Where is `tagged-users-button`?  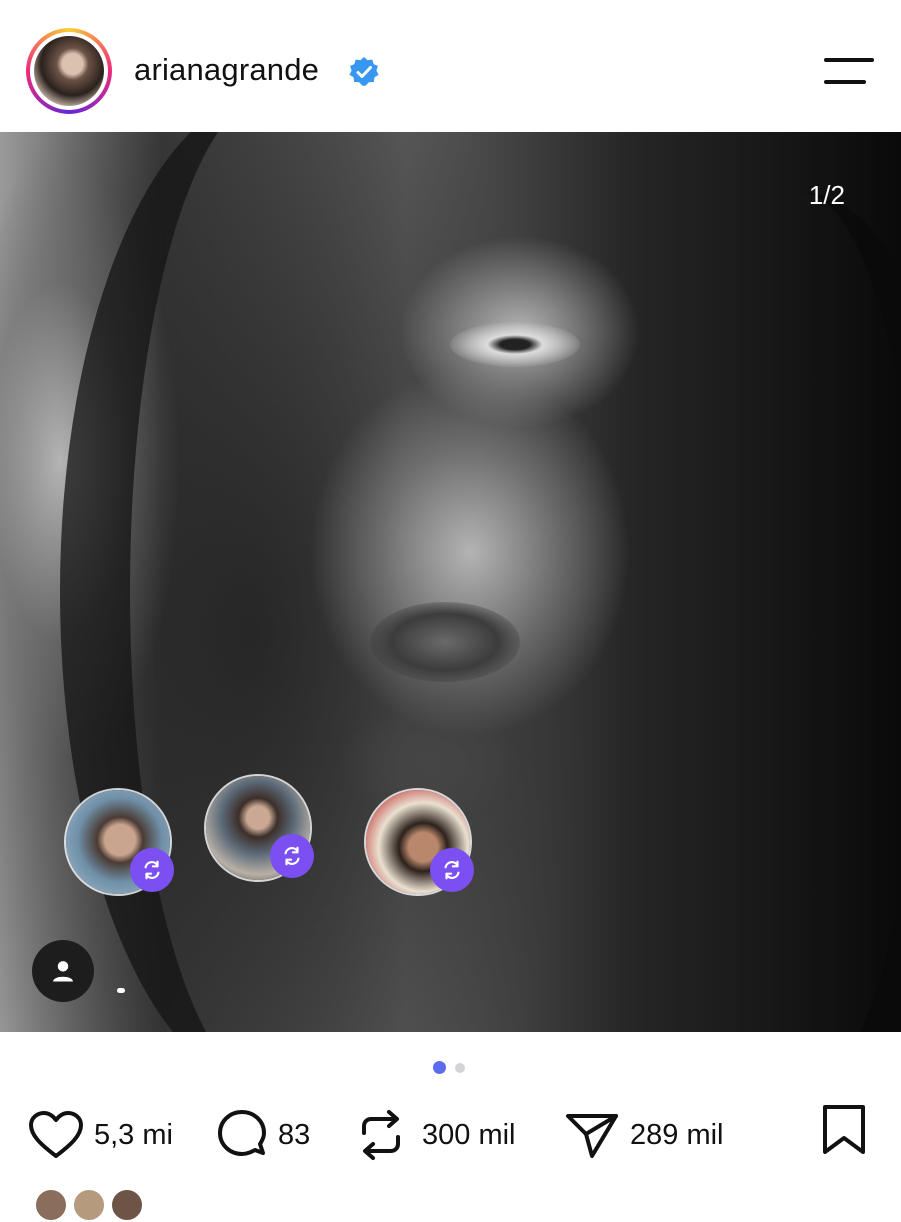 tagged-users-button is located at coordinates (63, 971).